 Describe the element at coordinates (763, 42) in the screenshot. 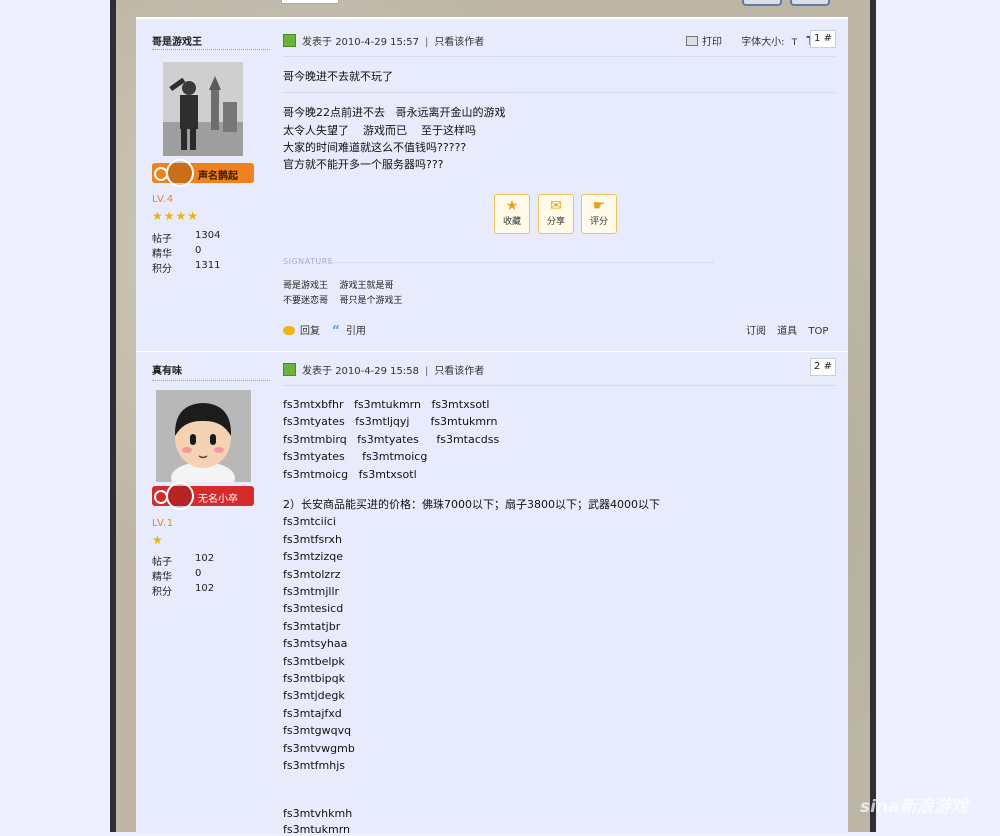

I see `font-size-label: 字体大小:` at that location.